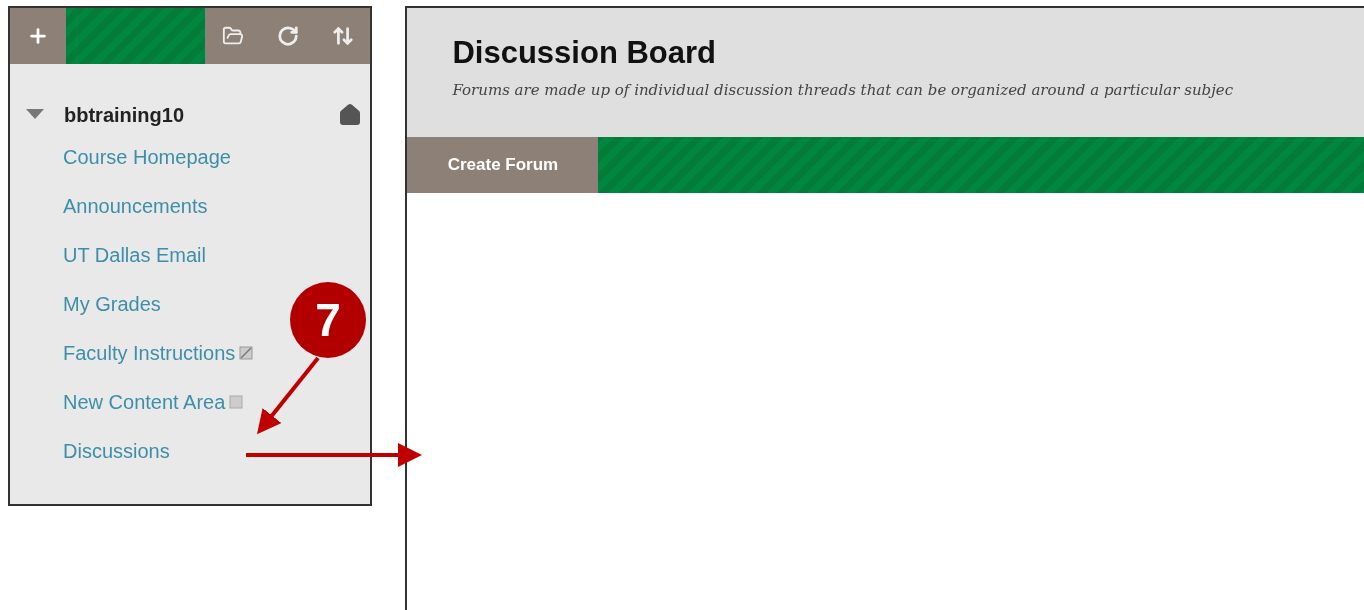 This screenshot has height=610, width=1364. I want to click on sort-icon, so click(342, 36).